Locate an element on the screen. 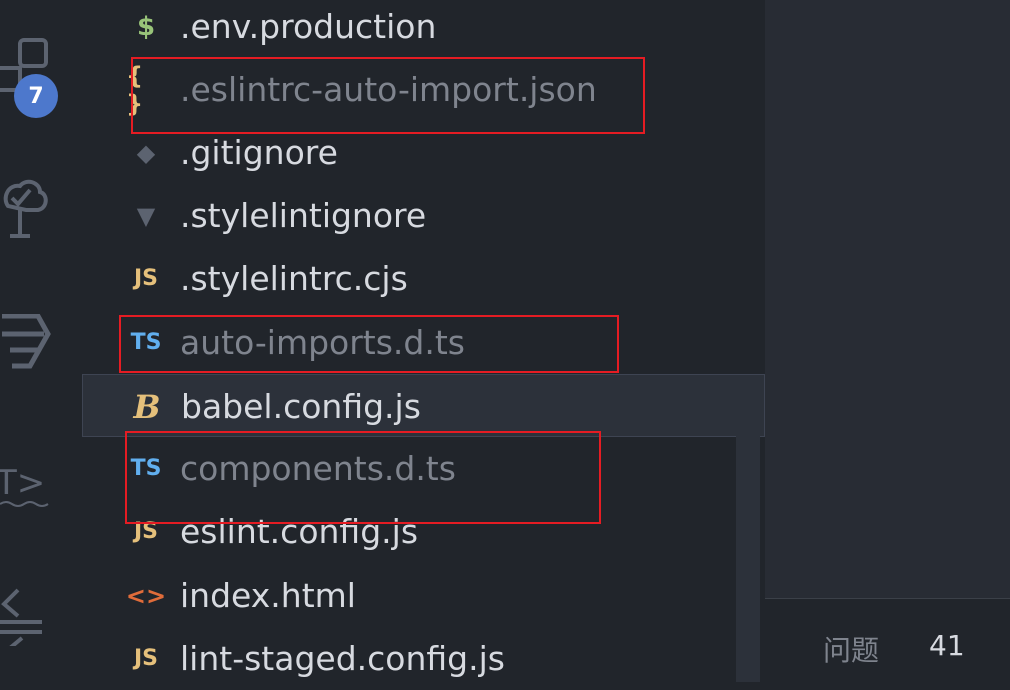 Image resolution: width=1010 pixels, height=690 pixels. dollar-icon: $ is located at coordinates (146, 26).